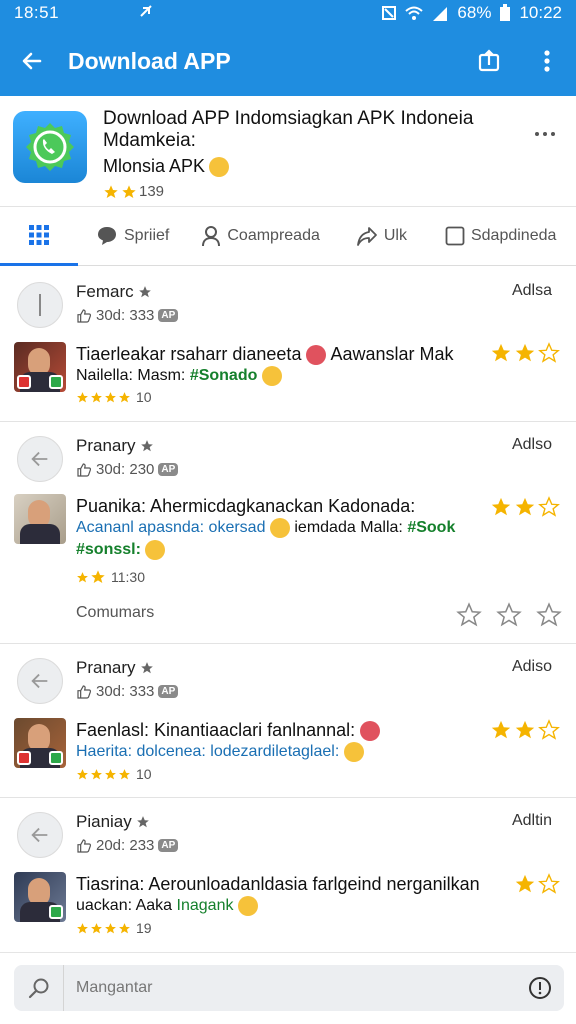  What do you see at coordinates (170, 527) in the screenshot?
I see `review-link: Acananl apasnda: okersad` at bounding box center [170, 527].